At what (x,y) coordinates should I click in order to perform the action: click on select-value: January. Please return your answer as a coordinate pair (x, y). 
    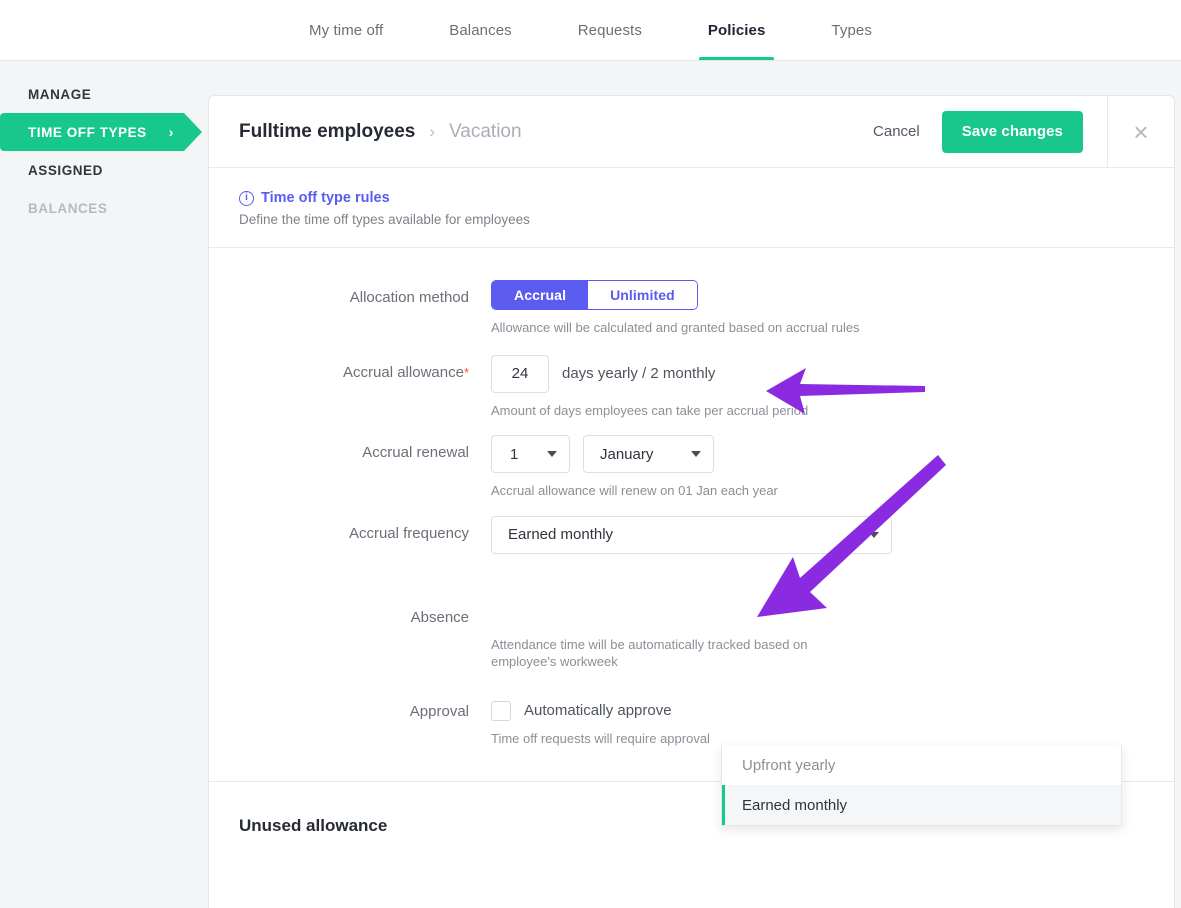
    Looking at the image, I should click on (627, 454).